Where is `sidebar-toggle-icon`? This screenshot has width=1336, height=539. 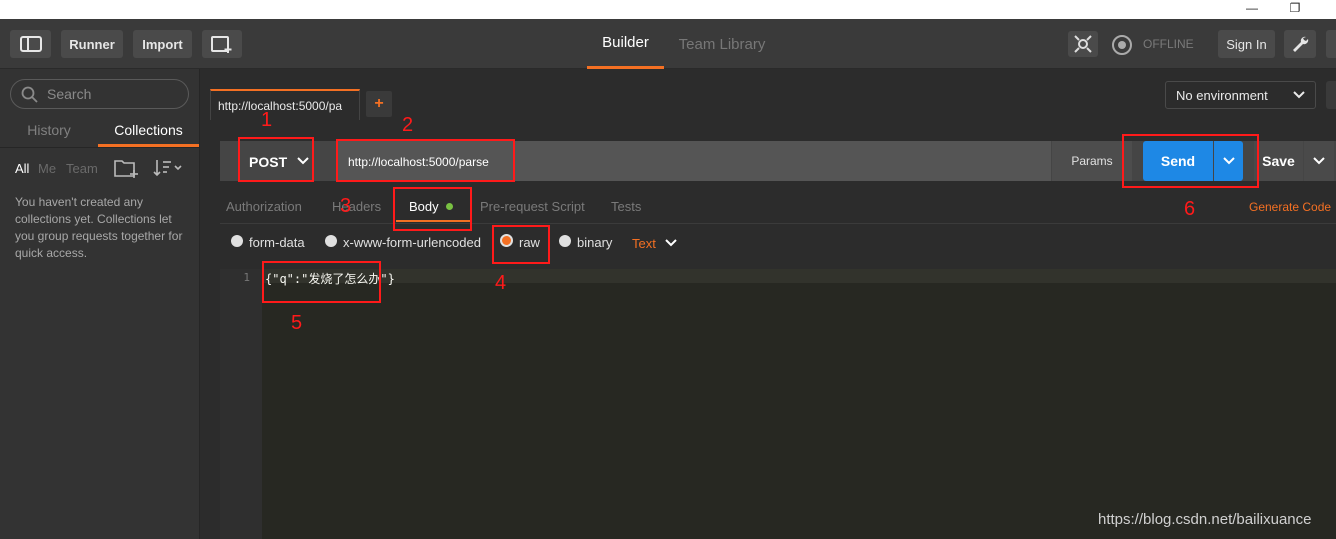 sidebar-toggle-icon is located at coordinates (30, 44).